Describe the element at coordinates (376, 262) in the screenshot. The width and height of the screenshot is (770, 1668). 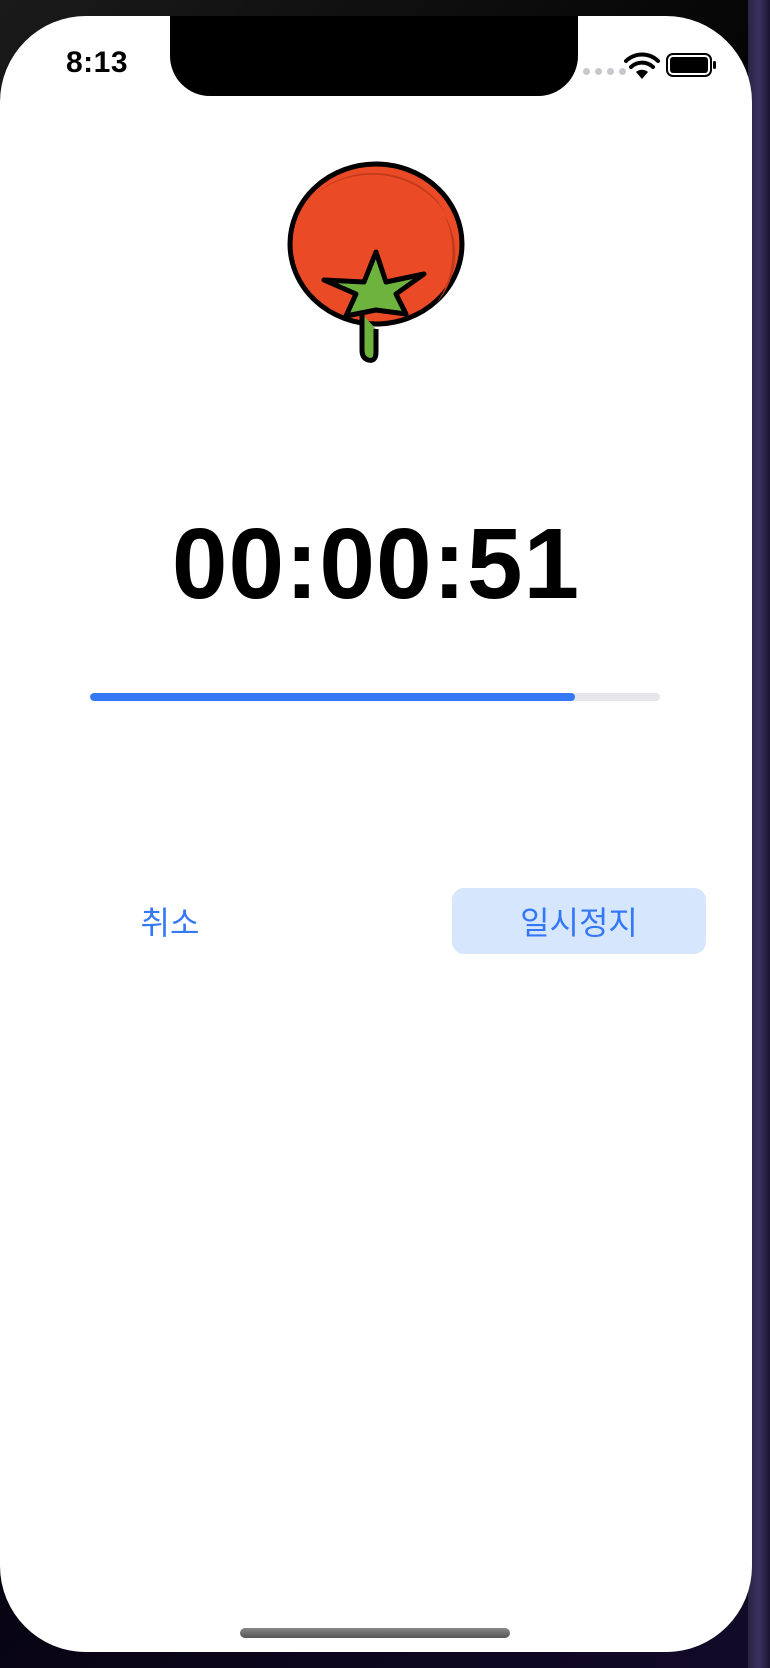
I see `tomato-icon` at that location.